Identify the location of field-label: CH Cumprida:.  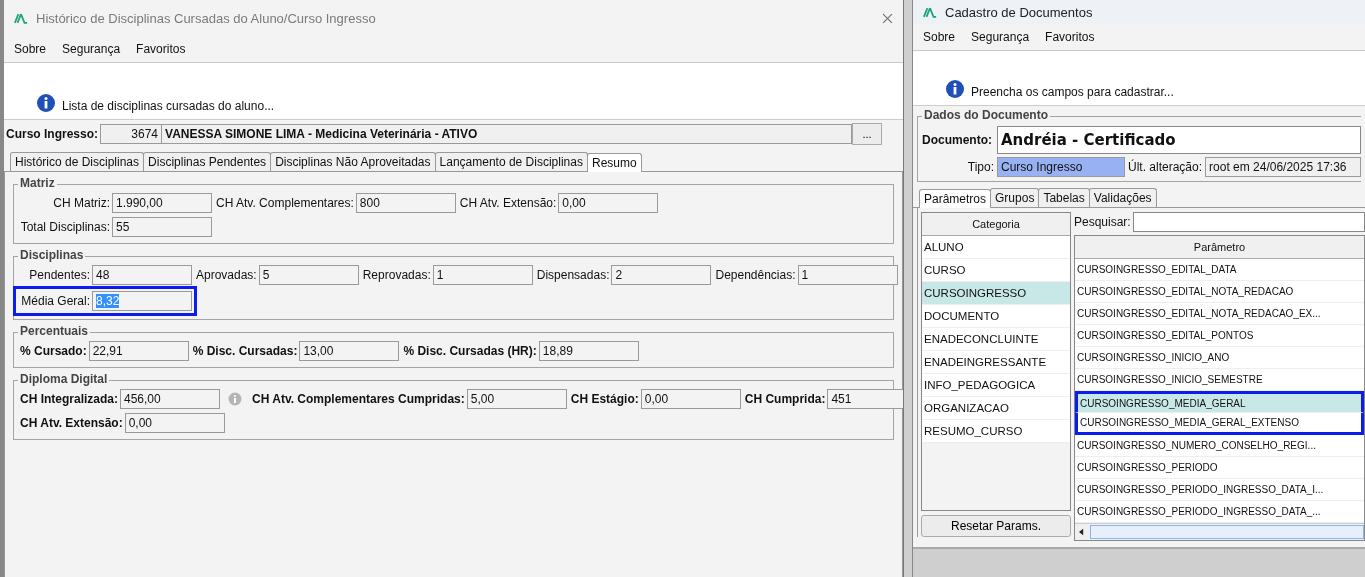
(785, 399).